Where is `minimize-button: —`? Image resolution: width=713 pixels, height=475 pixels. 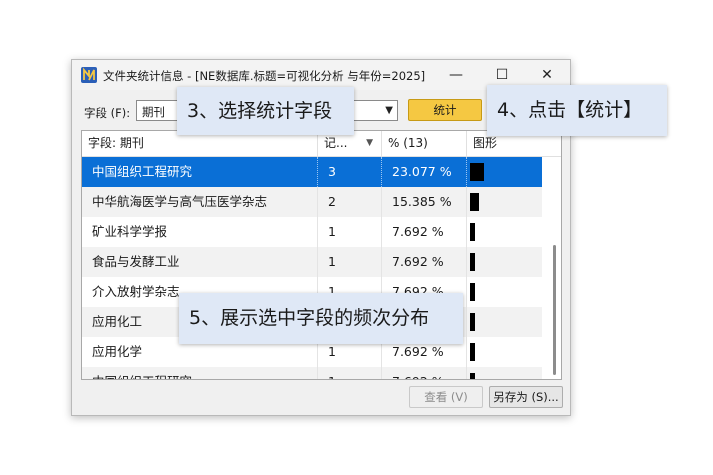 minimize-button: — is located at coordinates (456, 75).